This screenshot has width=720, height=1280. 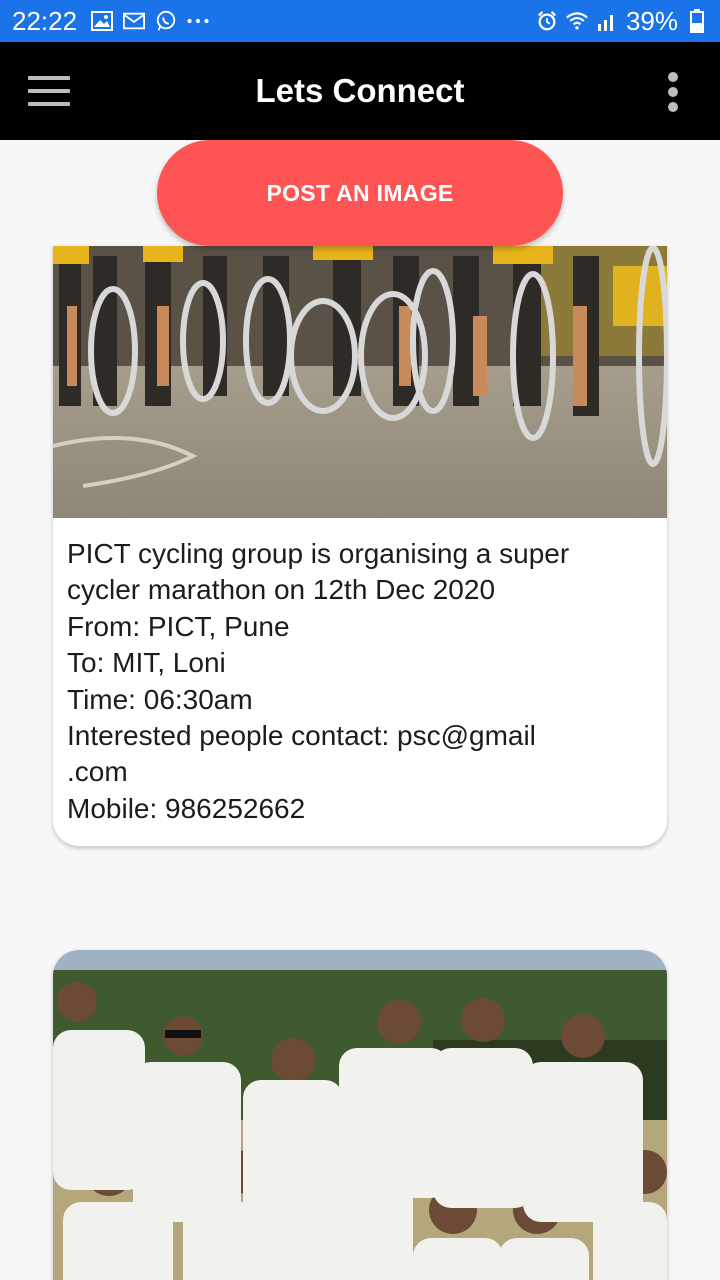 I want to click on post-image-button: POST AN IMAGE, so click(x=360, y=193).